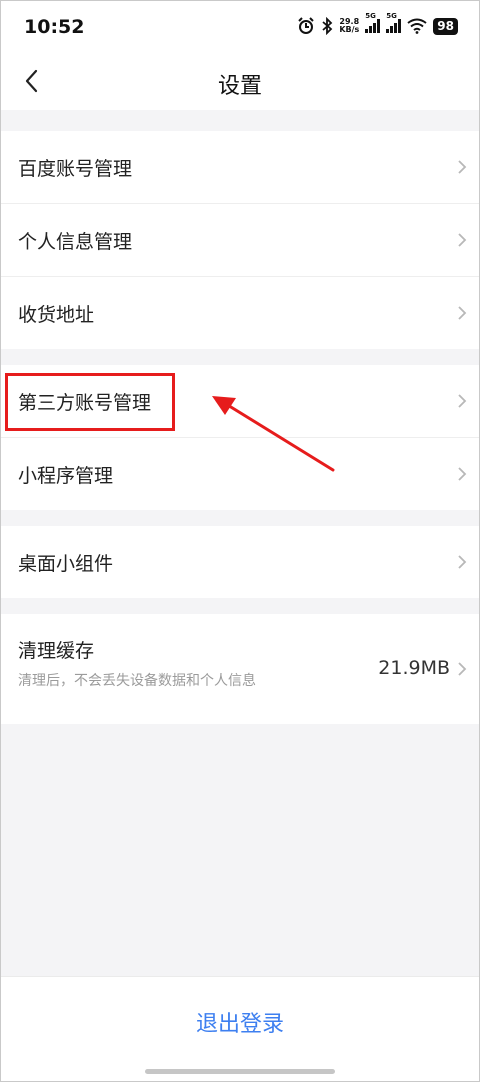 The width and height of the screenshot is (480, 1083). I want to click on logout-button: 退出登录, so click(240, 1022).